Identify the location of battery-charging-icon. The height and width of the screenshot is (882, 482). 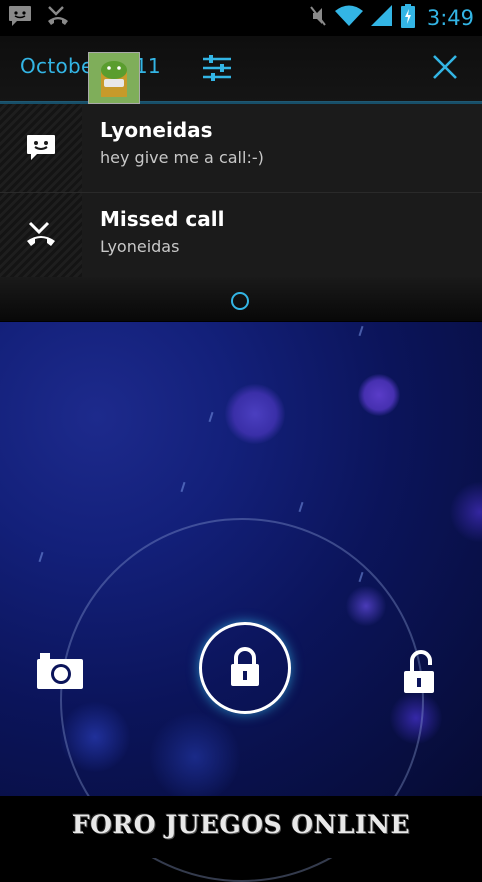
(407, 18).